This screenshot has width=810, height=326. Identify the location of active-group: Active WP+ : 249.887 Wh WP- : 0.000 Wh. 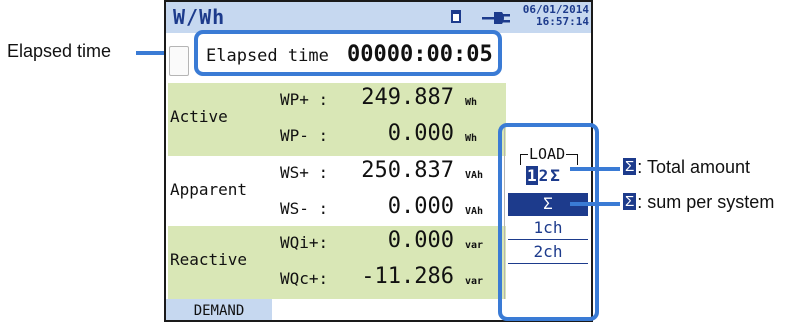
(337, 119).